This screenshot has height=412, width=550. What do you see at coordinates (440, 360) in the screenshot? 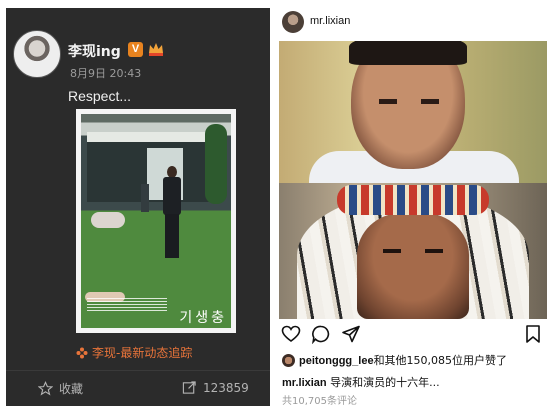
I see `likes-text: 和其他150,085位用户赞了` at bounding box center [440, 360].